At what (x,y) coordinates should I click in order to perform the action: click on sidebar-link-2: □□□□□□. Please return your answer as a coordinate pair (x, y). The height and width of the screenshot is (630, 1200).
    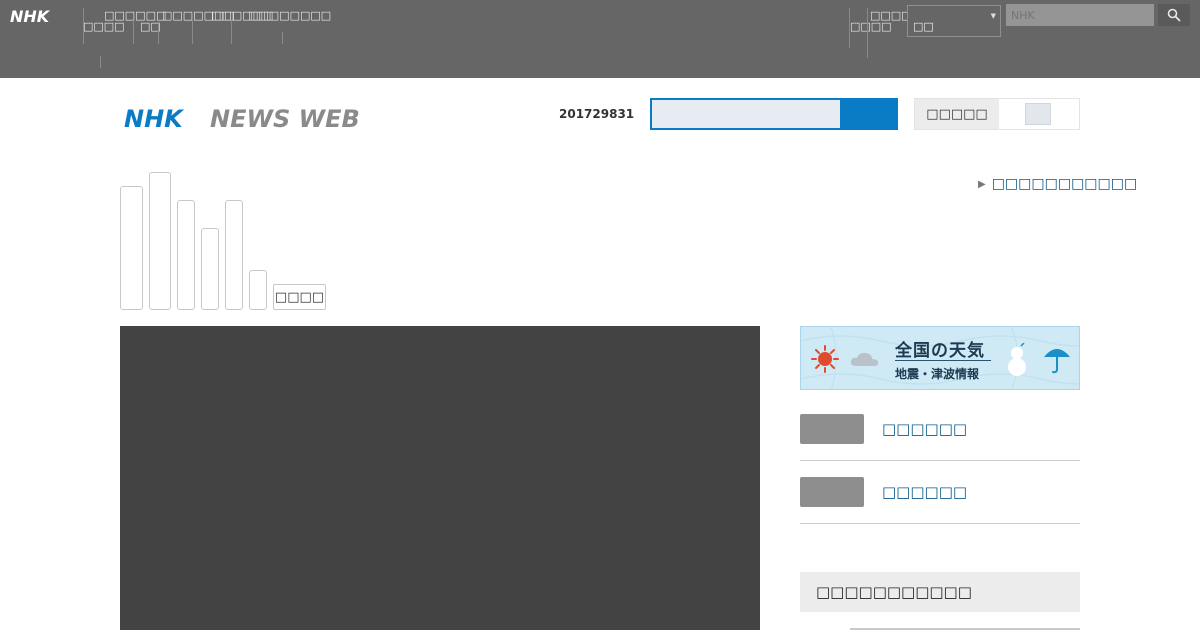
    Looking at the image, I should click on (940, 493).